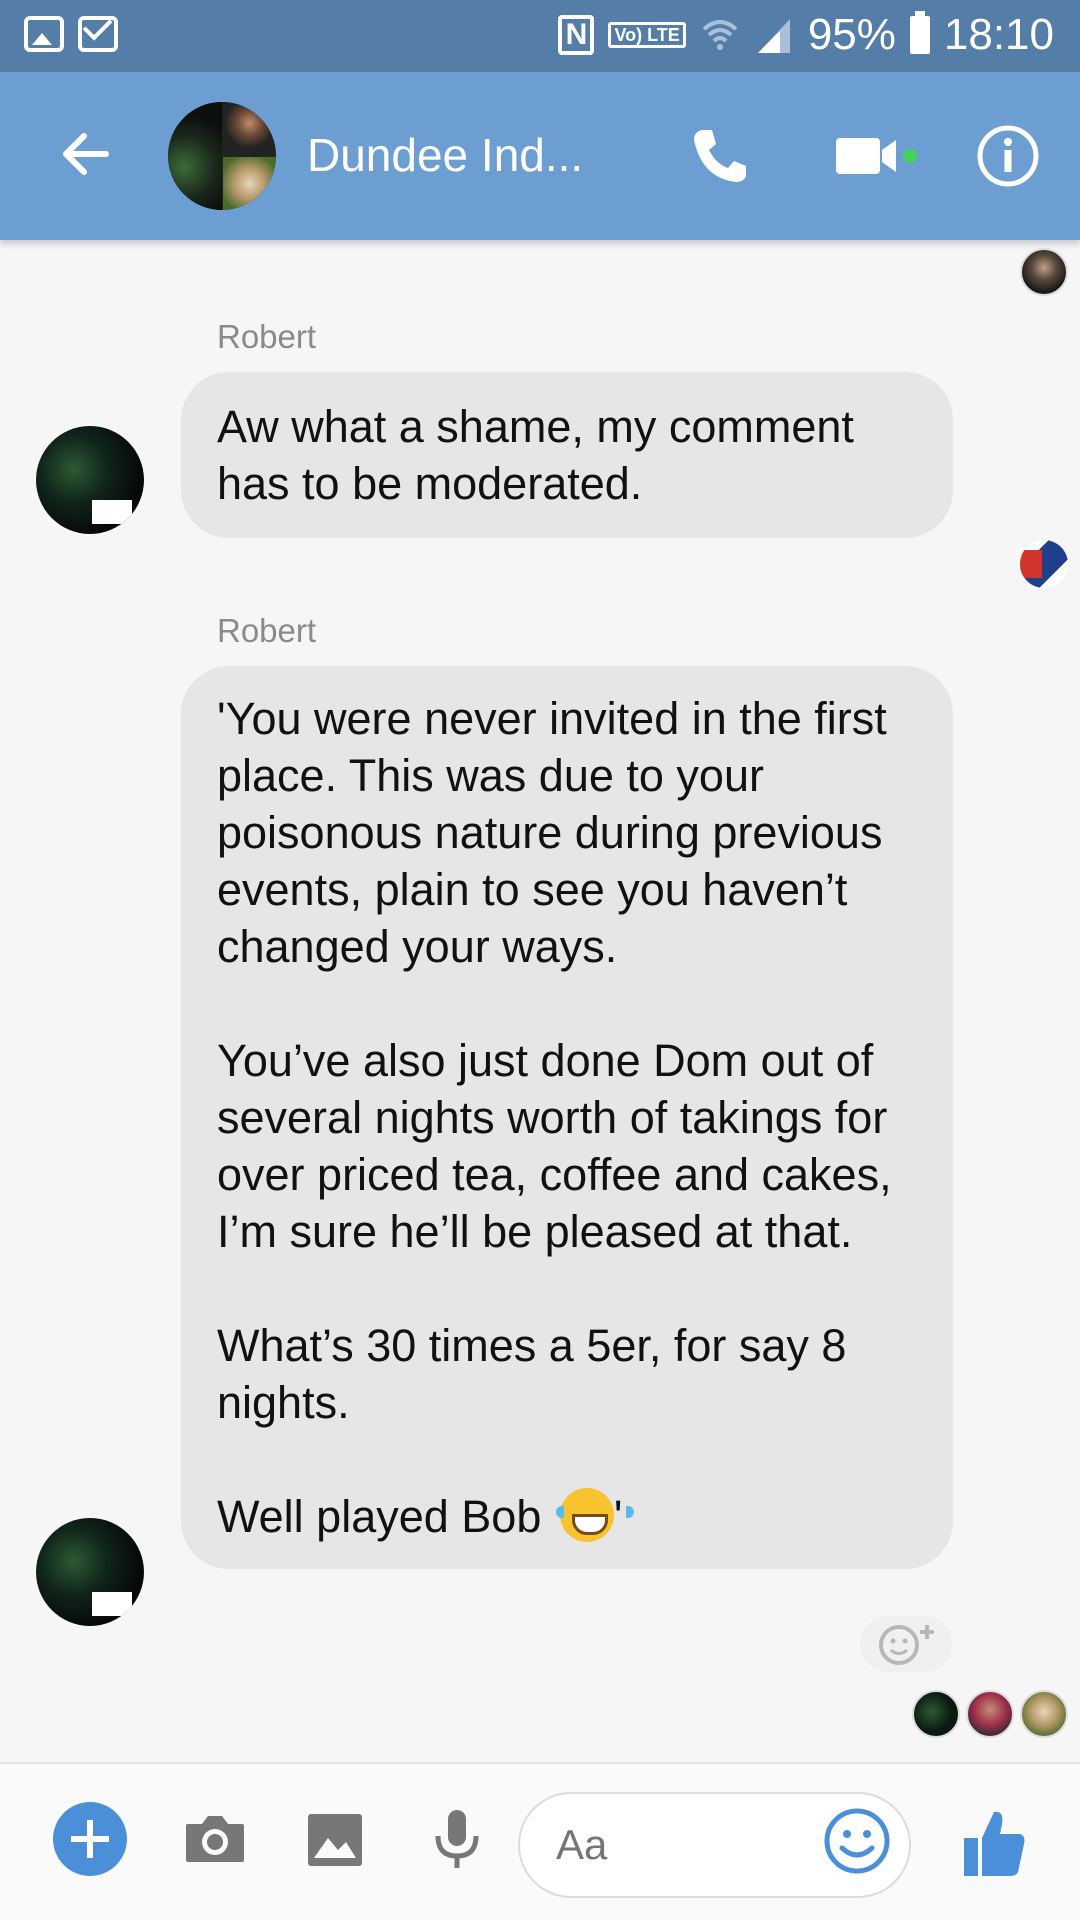 The width and height of the screenshot is (1080, 1920). What do you see at coordinates (98, 34) in the screenshot?
I see `mail-notification-icon` at bounding box center [98, 34].